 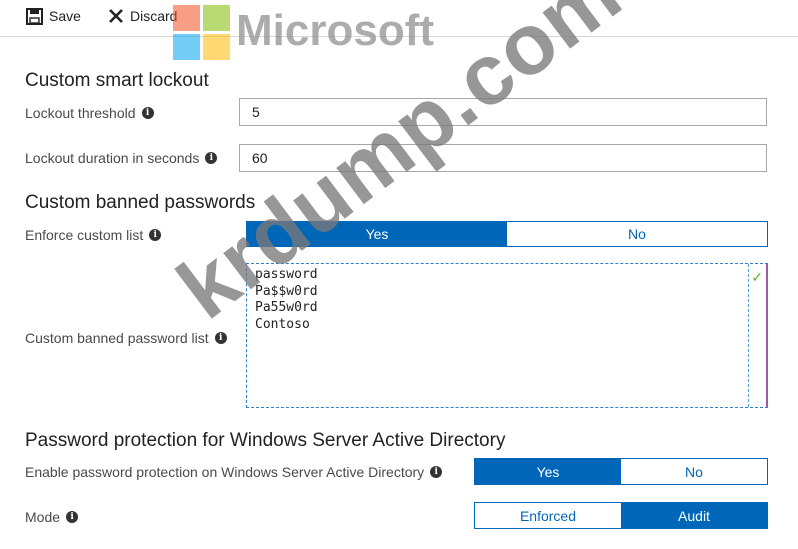 What do you see at coordinates (112, 158) in the screenshot?
I see `lockout-duration-text: Lockout duration in seconds` at bounding box center [112, 158].